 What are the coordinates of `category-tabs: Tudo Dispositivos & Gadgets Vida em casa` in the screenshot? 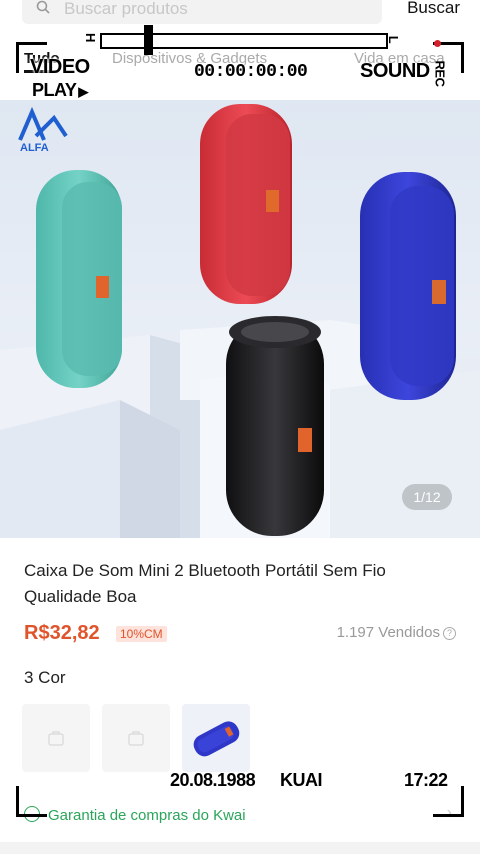 It's located at (240, 63).